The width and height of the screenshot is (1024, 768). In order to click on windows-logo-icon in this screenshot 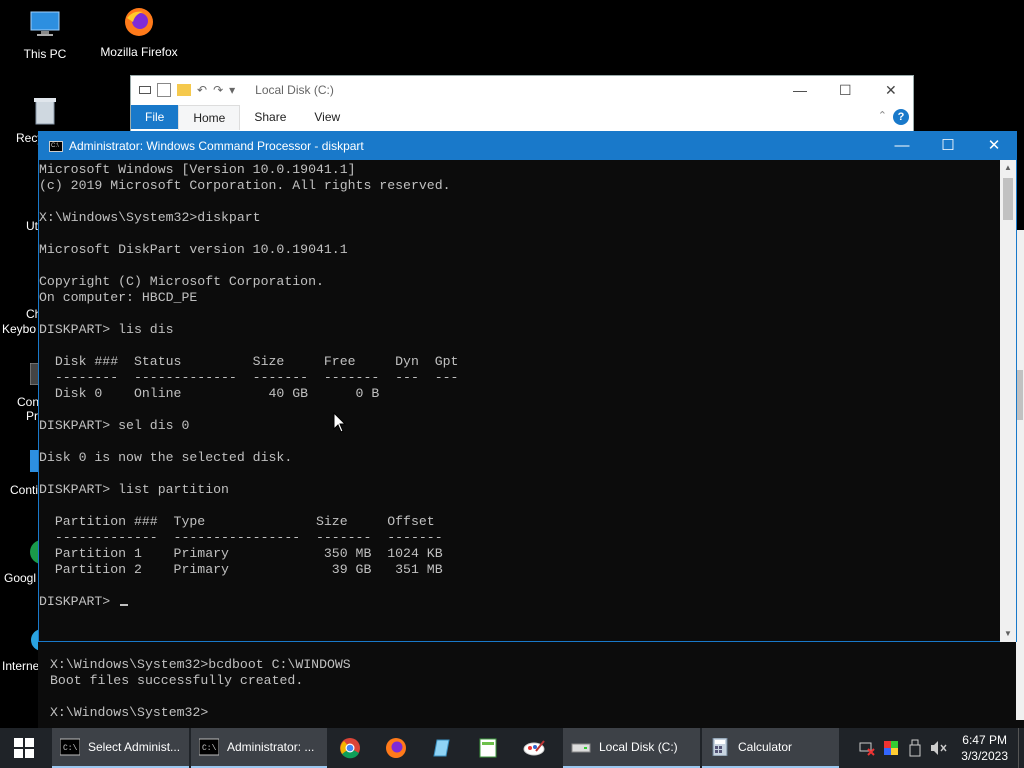, I will do `click(24, 748)`.